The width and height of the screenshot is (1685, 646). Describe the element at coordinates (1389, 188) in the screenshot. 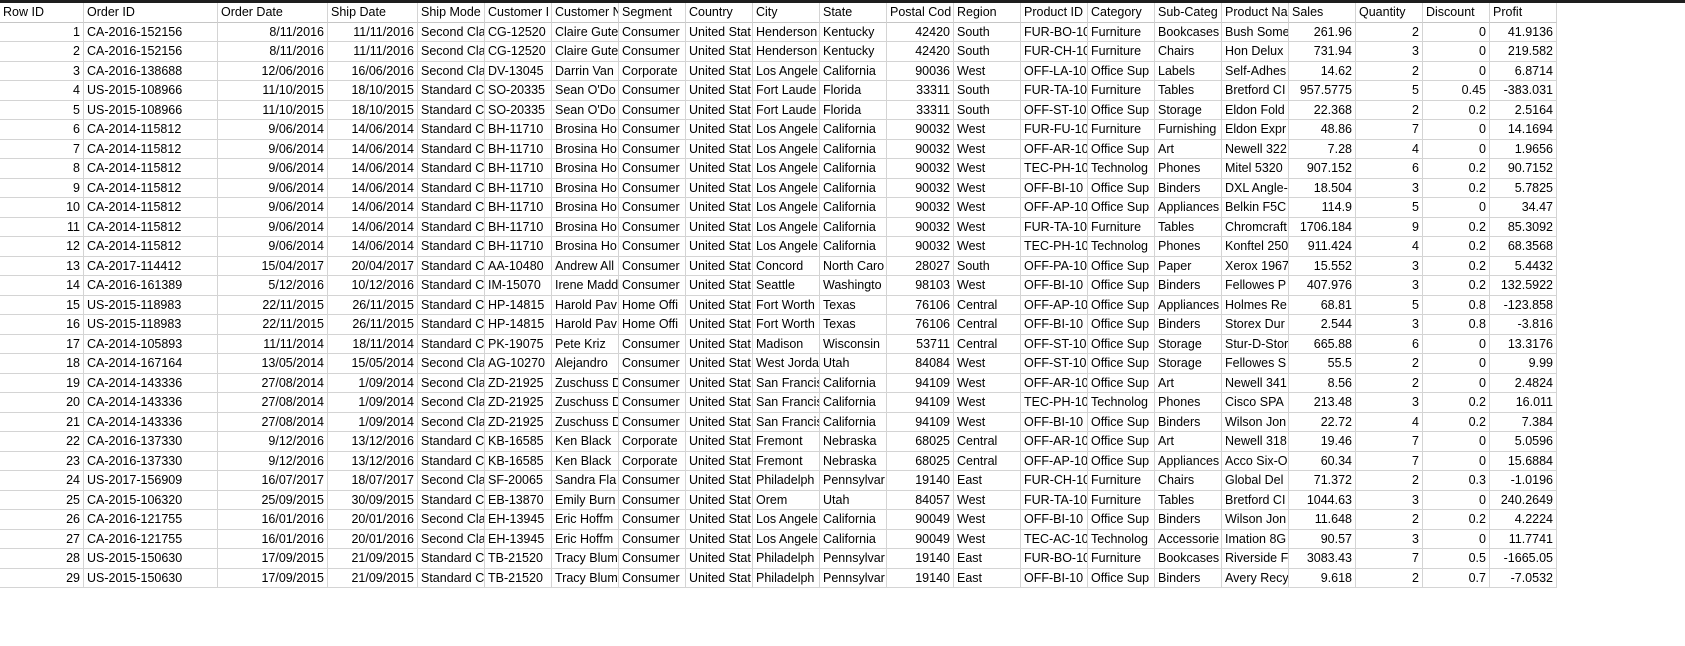

I see `cell-quantity: 3` at that location.